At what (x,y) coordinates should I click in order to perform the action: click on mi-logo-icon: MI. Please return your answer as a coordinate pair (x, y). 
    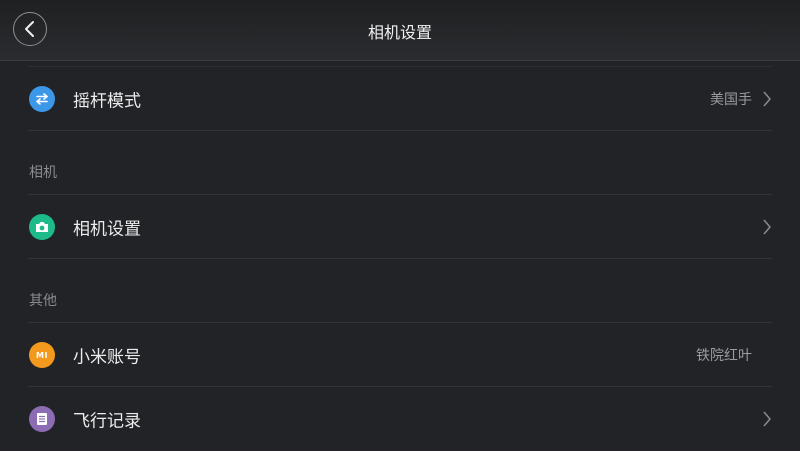
    Looking at the image, I should click on (42, 355).